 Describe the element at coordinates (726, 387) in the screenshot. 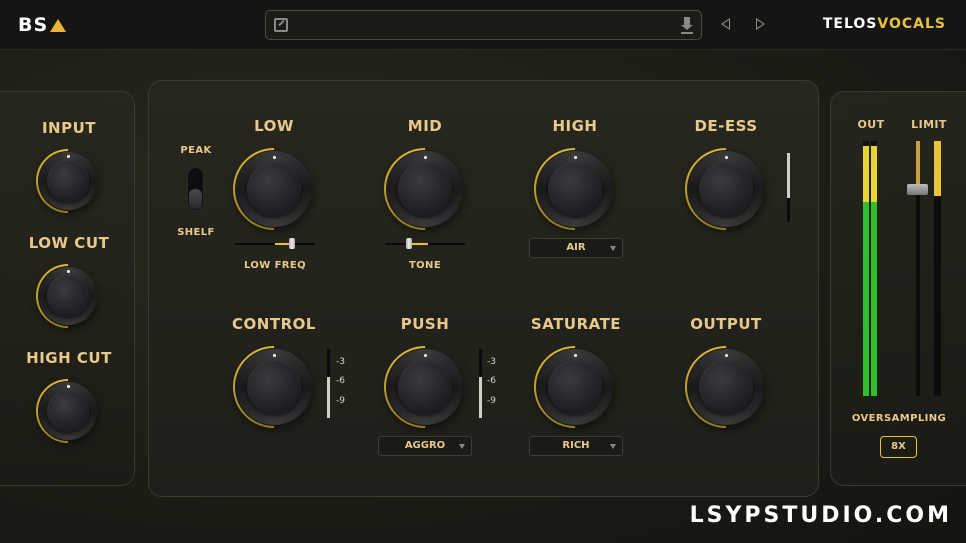

I see `output-knob` at that location.